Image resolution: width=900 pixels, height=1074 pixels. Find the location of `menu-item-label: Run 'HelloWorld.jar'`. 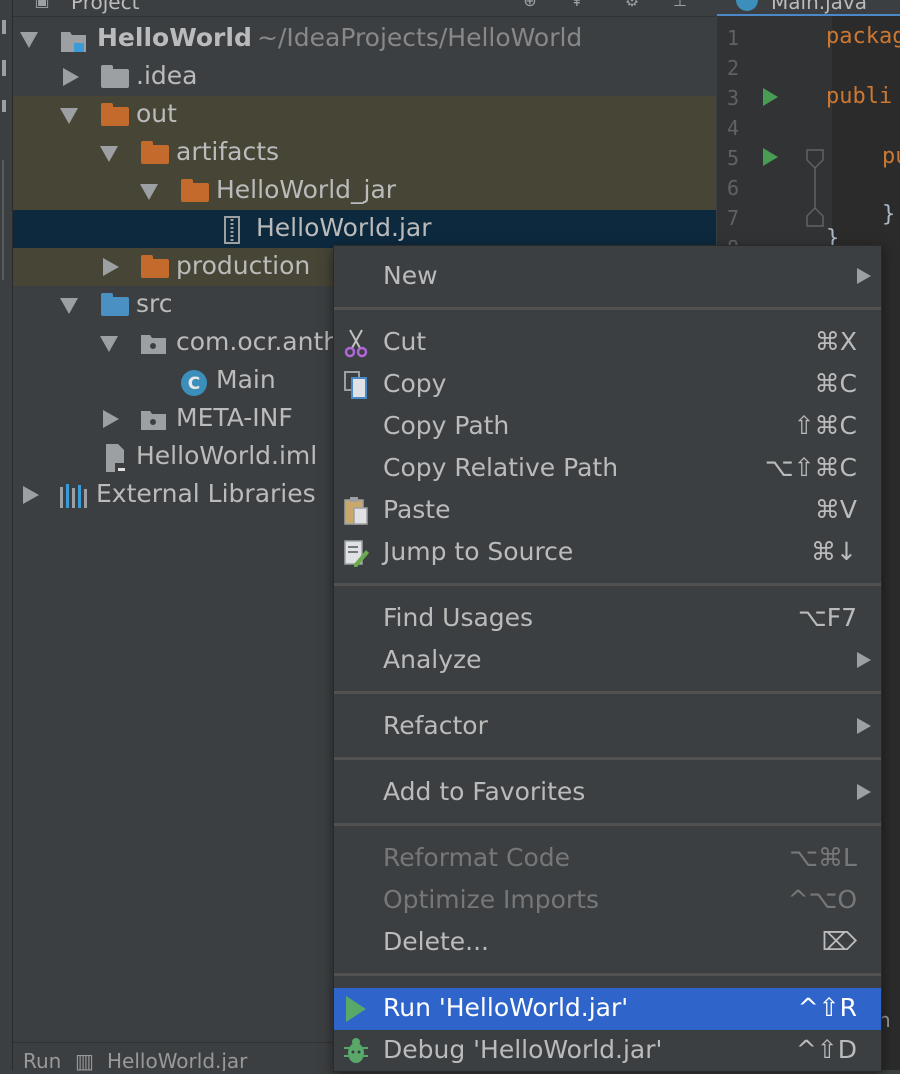

menu-item-label: Run 'HelloWorld.jar' is located at coordinates (506, 1007).